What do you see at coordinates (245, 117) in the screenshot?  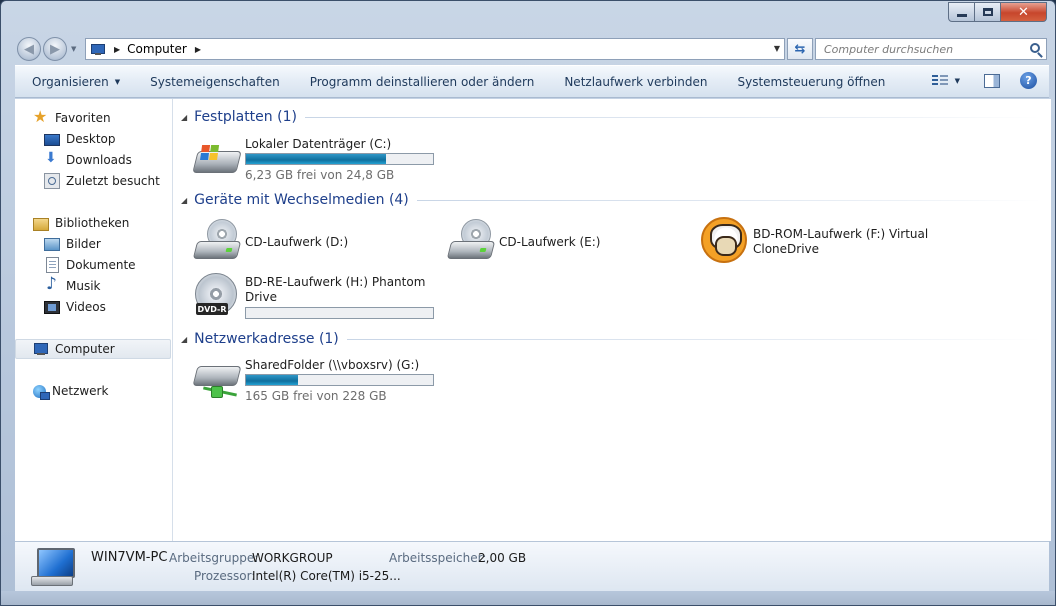 I see `group-title: Festplatten (1)` at bounding box center [245, 117].